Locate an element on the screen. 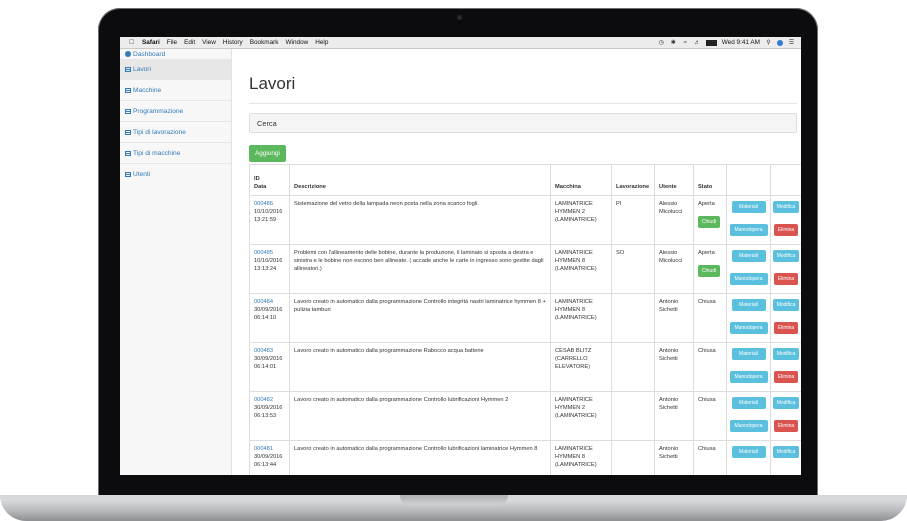 The image size is (907, 521). notification-center-icon: ☰ is located at coordinates (791, 43).